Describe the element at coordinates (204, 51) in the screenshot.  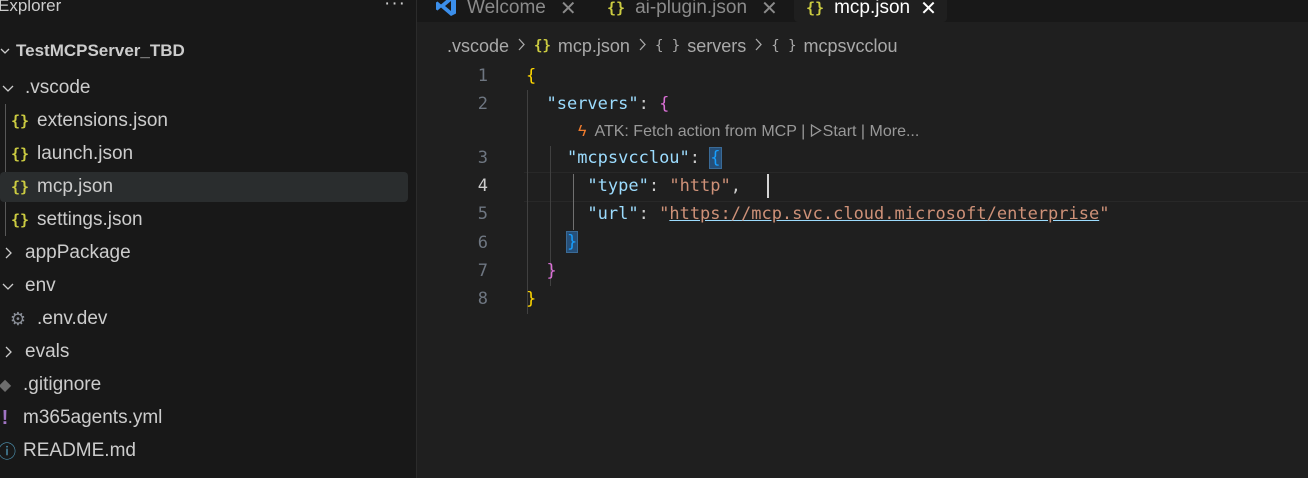
I see `project-root: TestMCPServer_TBD` at that location.